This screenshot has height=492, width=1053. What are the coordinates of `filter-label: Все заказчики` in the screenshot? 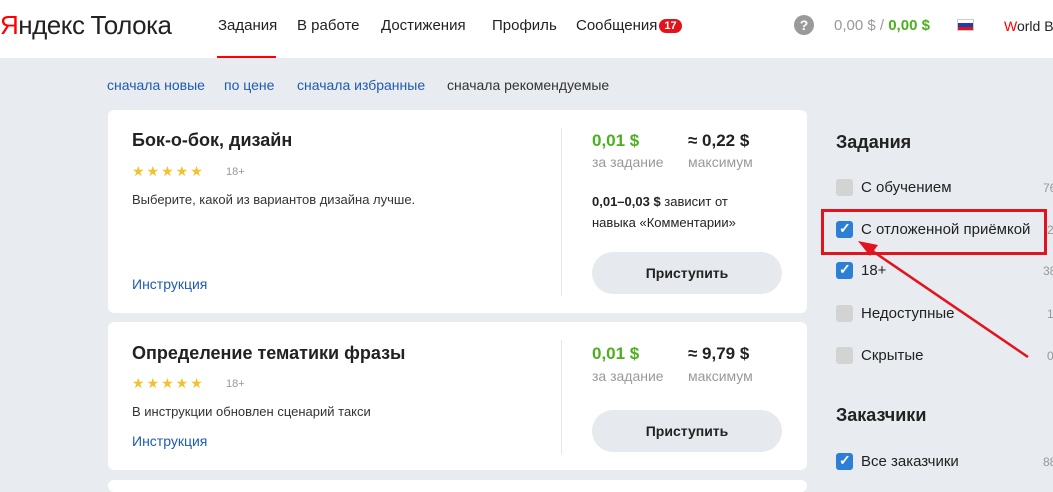 It's located at (910, 461).